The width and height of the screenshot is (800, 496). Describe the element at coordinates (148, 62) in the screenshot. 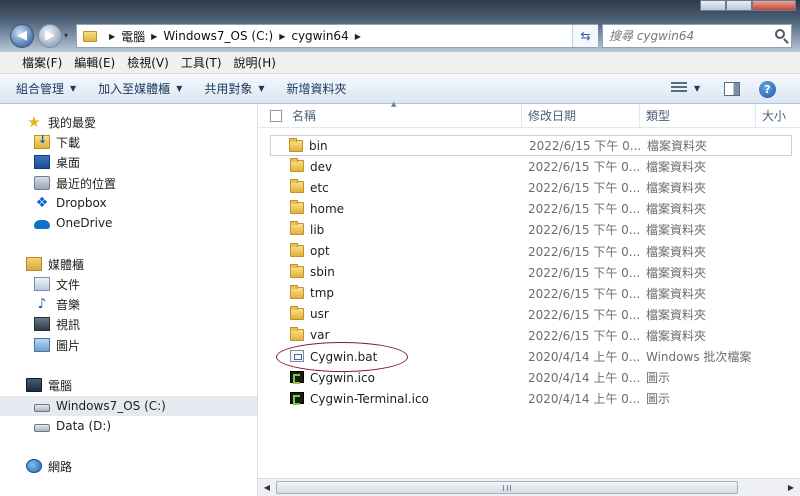

I see `menu-view: 檢視(V)` at that location.